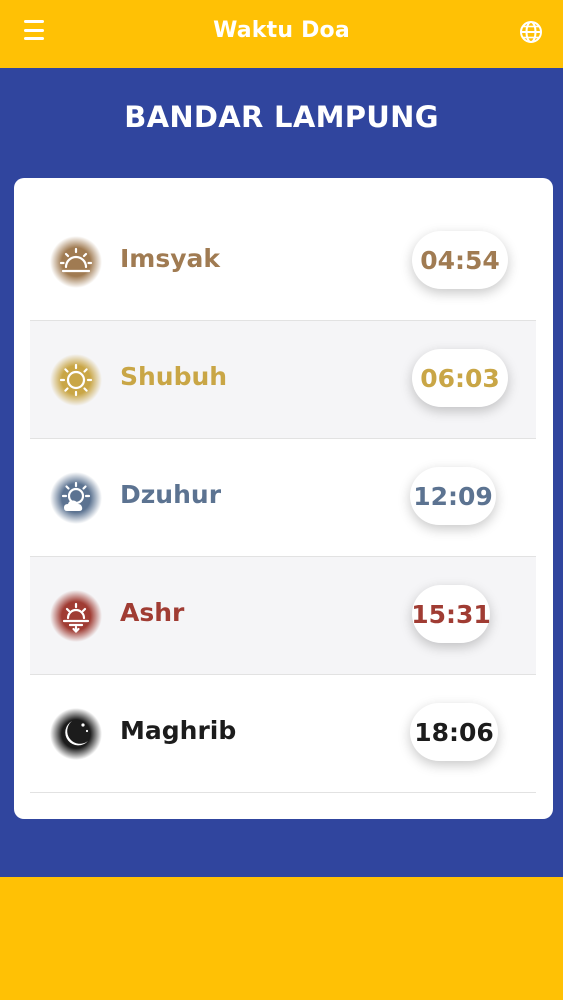 This screenshot has height=1000, width=563. What do you see at coordinates (76, 734) in the screenshot?
I see `moon-icon` at bounding box center [76, 734].